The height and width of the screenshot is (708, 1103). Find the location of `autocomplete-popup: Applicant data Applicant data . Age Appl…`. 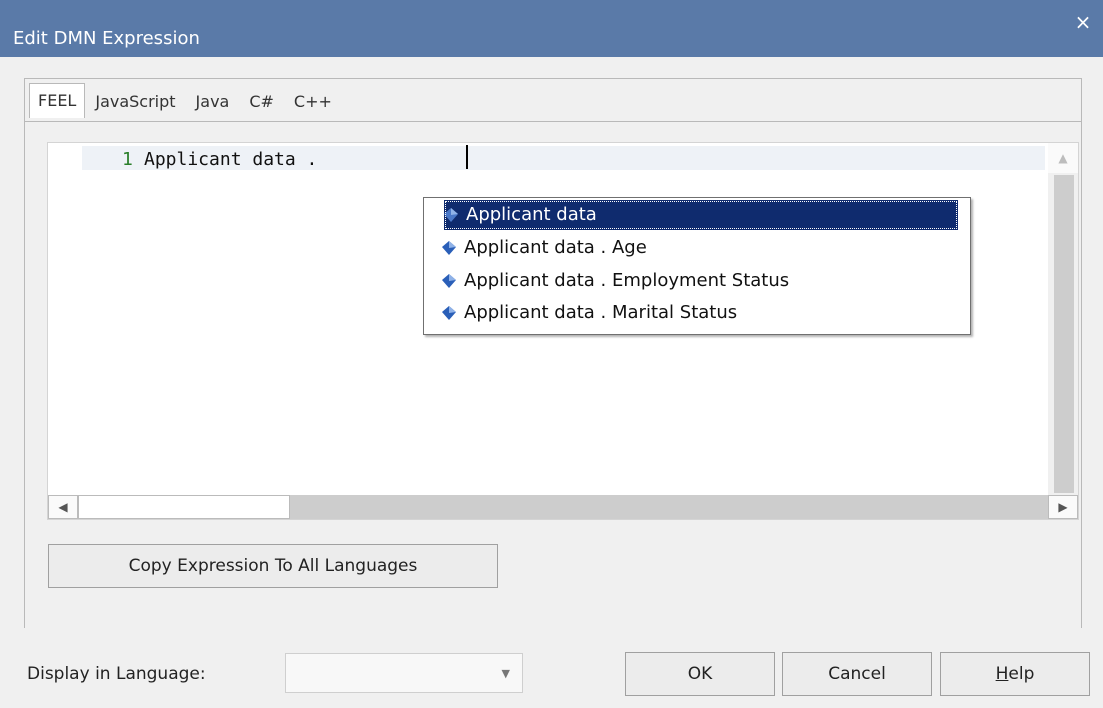

autocomplete-popup: Applicant data Applicant data . Age Appl… is located at coordinates (697, 266).